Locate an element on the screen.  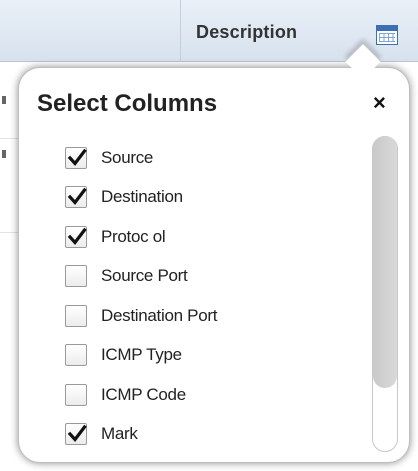
column-option: Mark is located at coordinates (141, 435).